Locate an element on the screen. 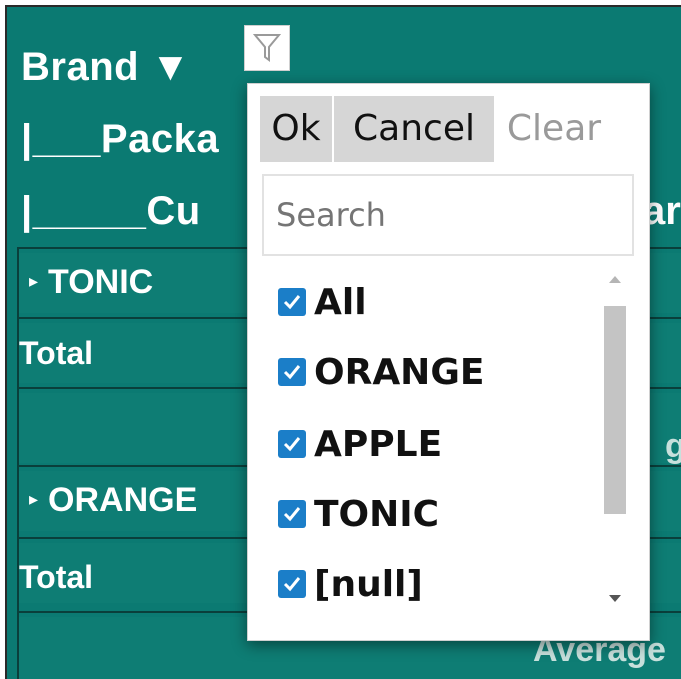 Image resolution: width=681 pixels, height=679 pixels. item-label: ORANGE is located at coordinates (399, 372).